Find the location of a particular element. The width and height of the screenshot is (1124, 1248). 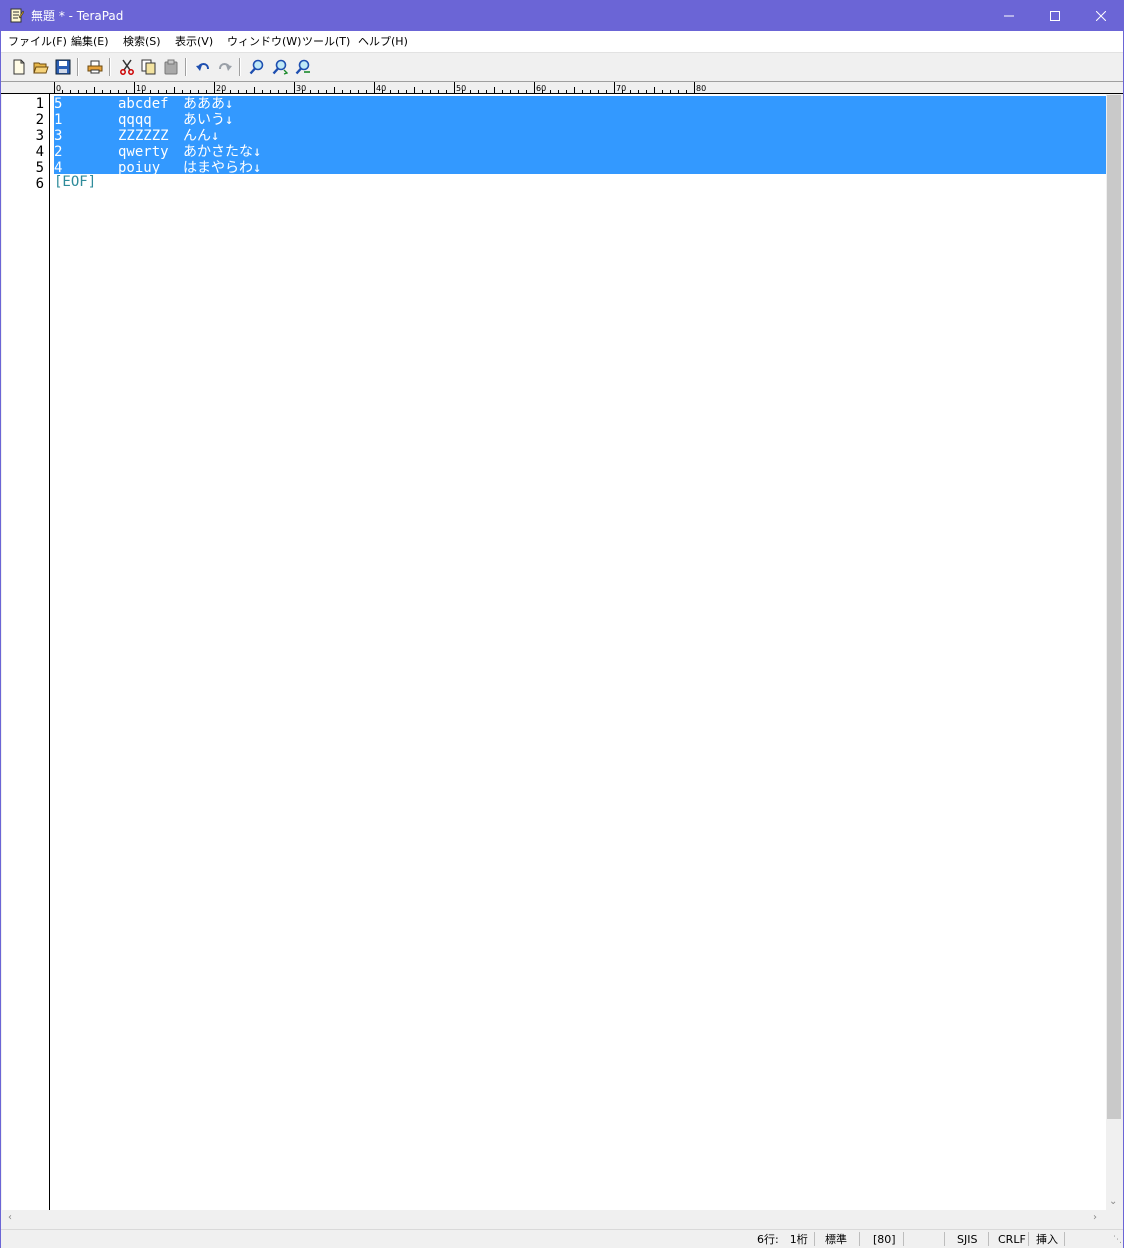

menu-edit: 編集(E) is located at coordinates (90, 41).